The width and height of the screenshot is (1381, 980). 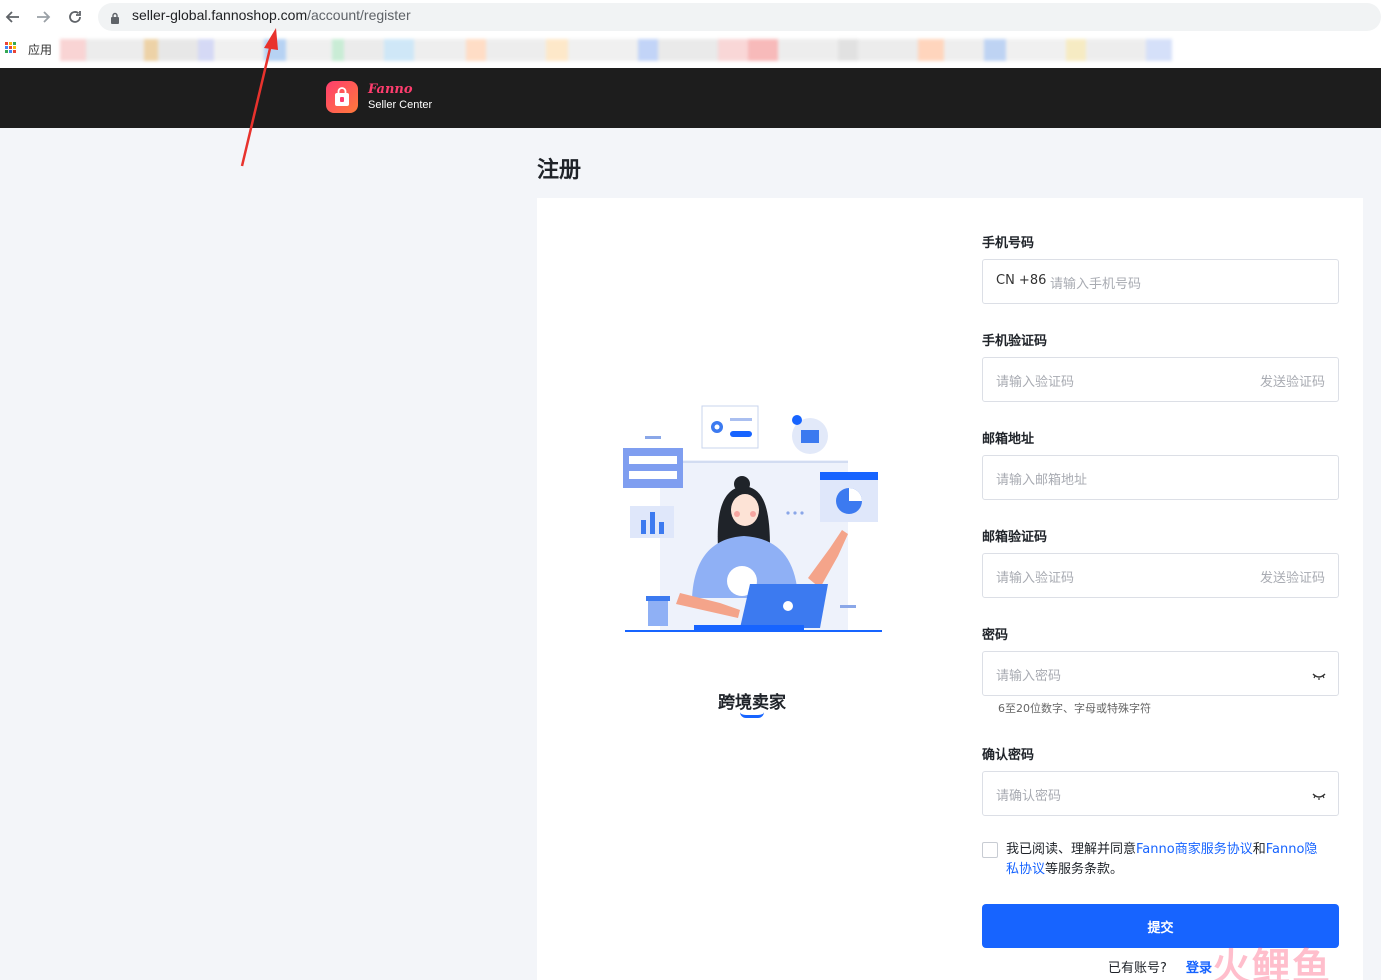 I want to click on phone-input: CN +86 请输入手机号码, so click(x=1160, y=281).